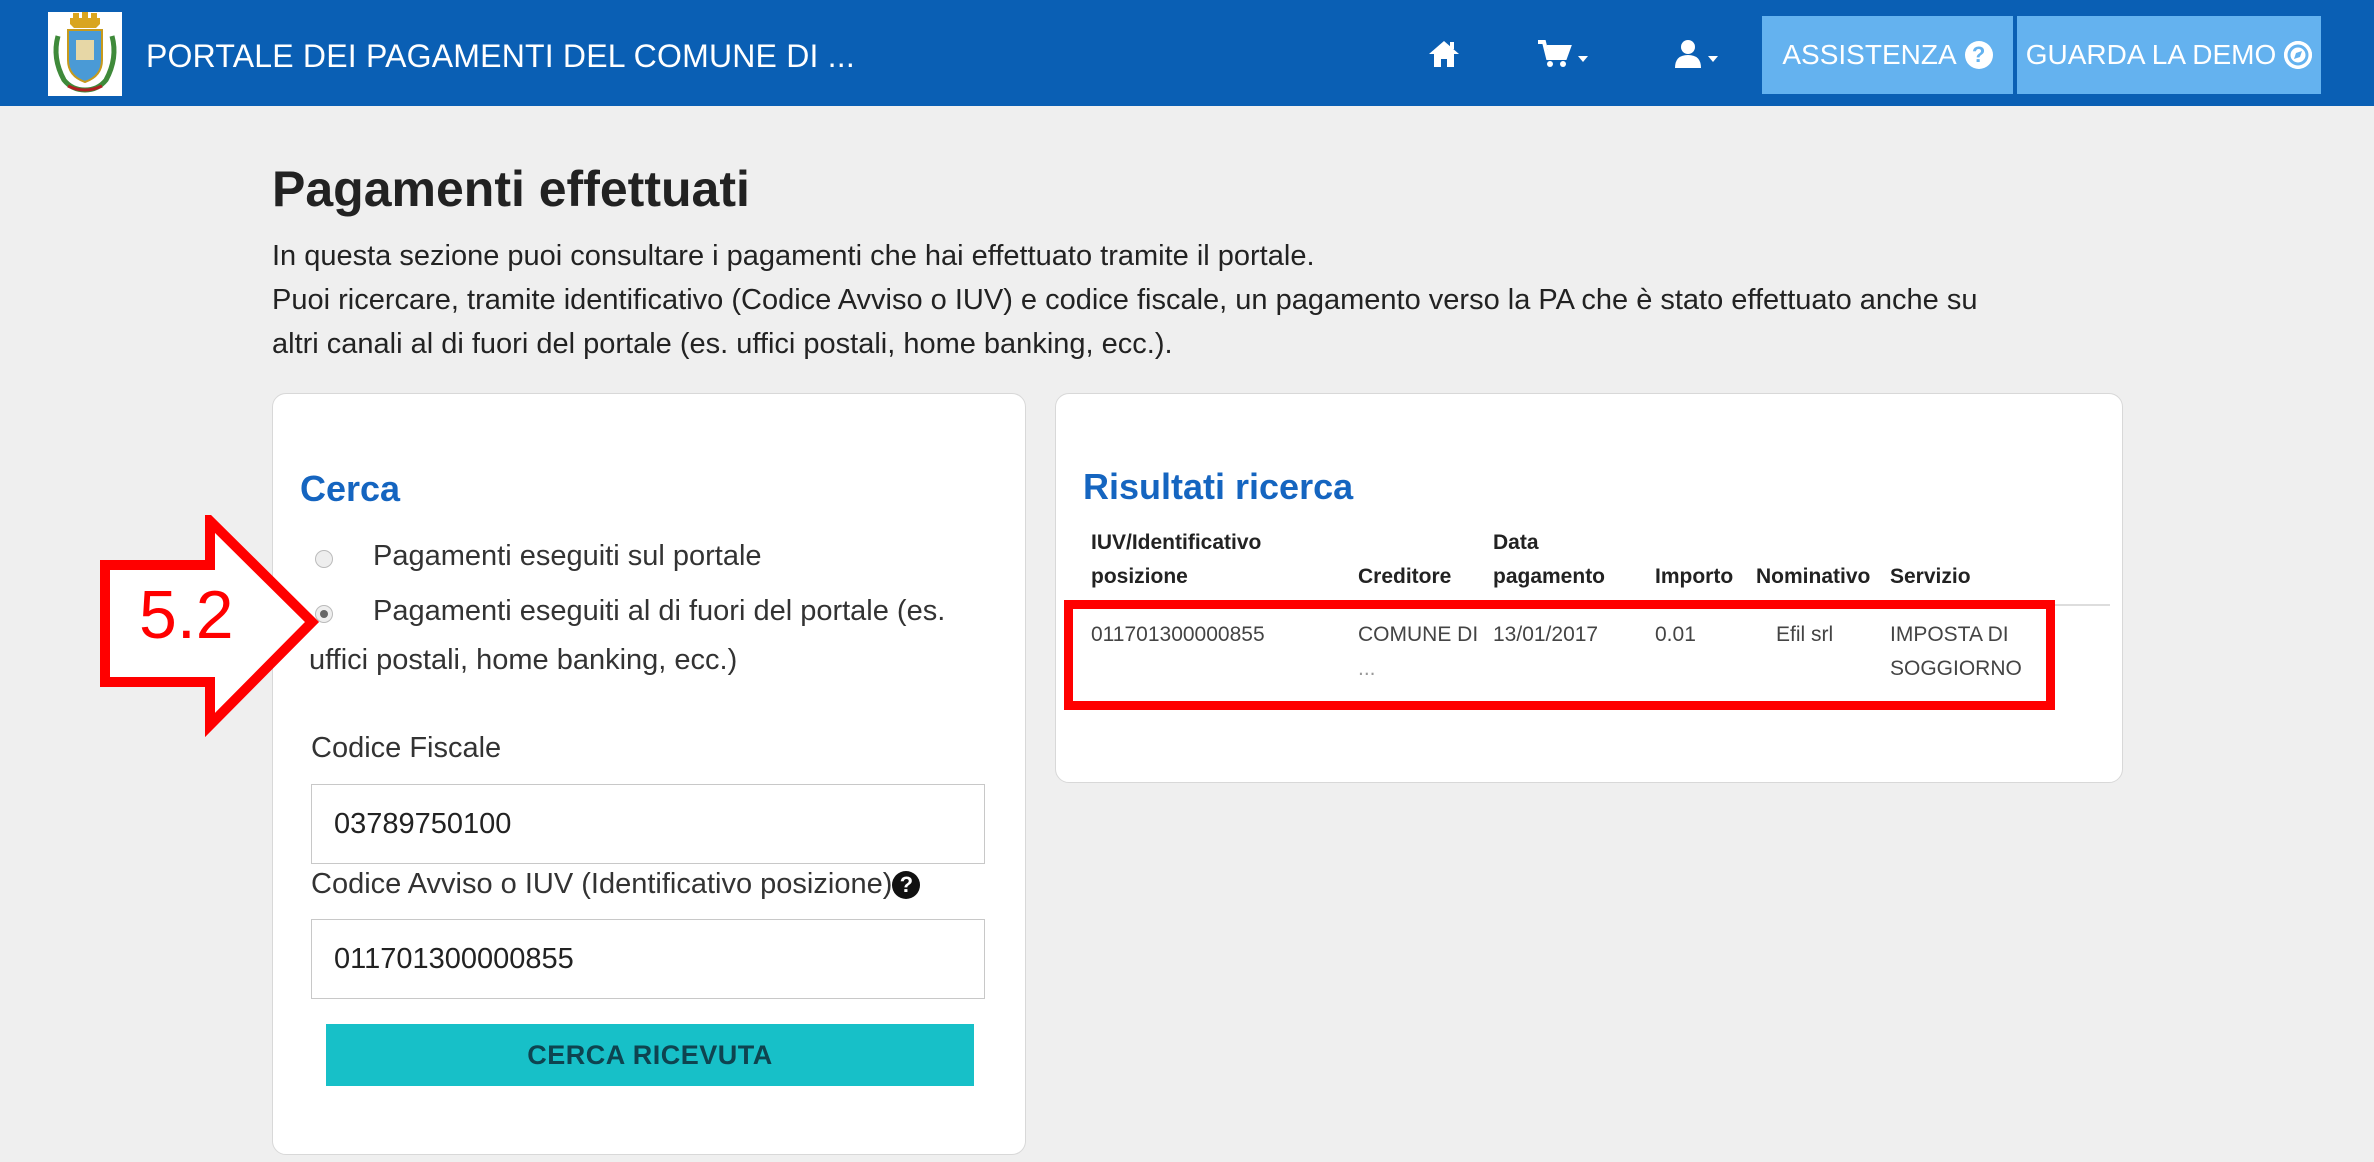 The image size is (2374, 1162). What do you see at coordinates (511, 189) in the screenshot?
I see `page-title: Pagamenti effettuati` at bounding box center [511, 189].